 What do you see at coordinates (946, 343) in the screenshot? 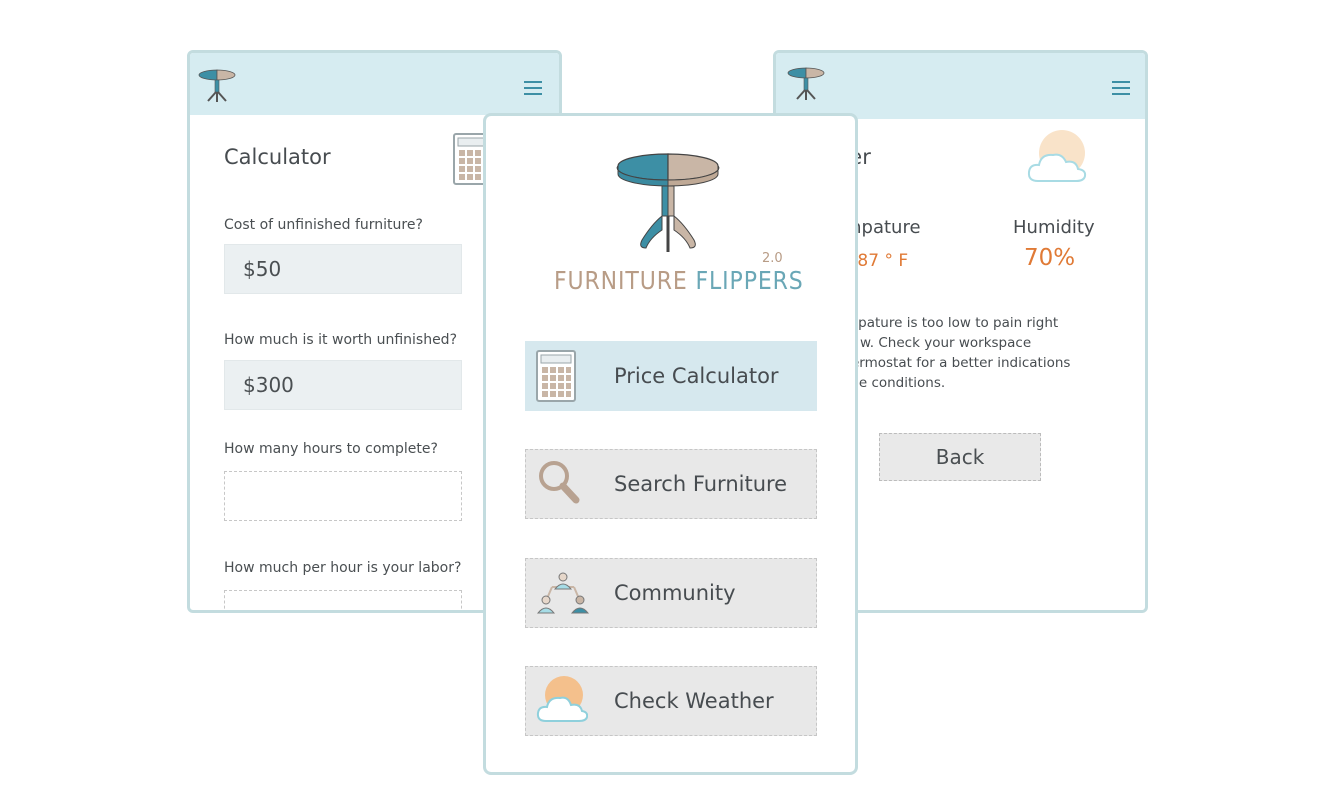
I see `weather-message-line: w. Check your workspace` at bounding box center [946, 343].